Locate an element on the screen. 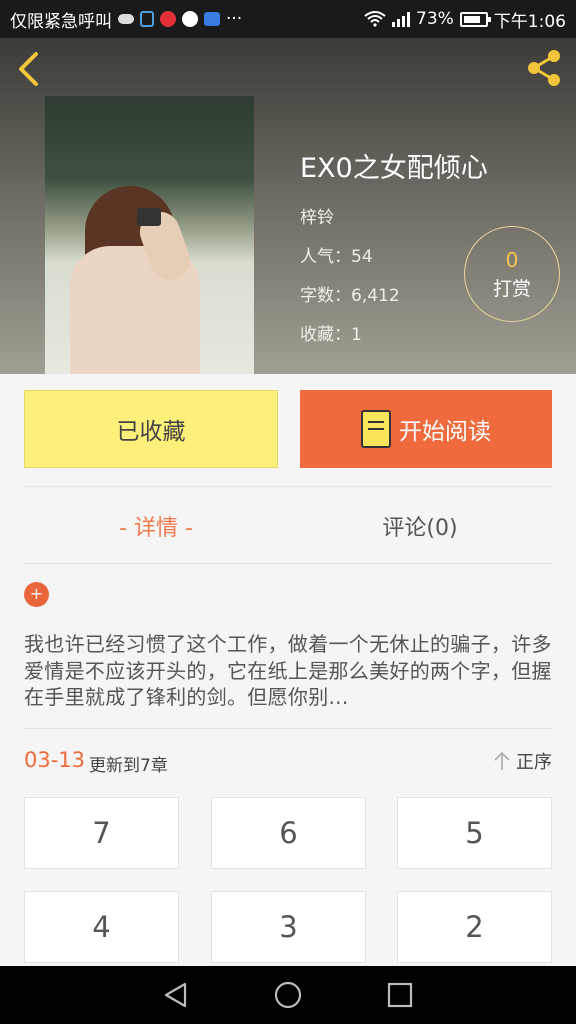  chapter-button: 3 is located at coordinates (288, 927).